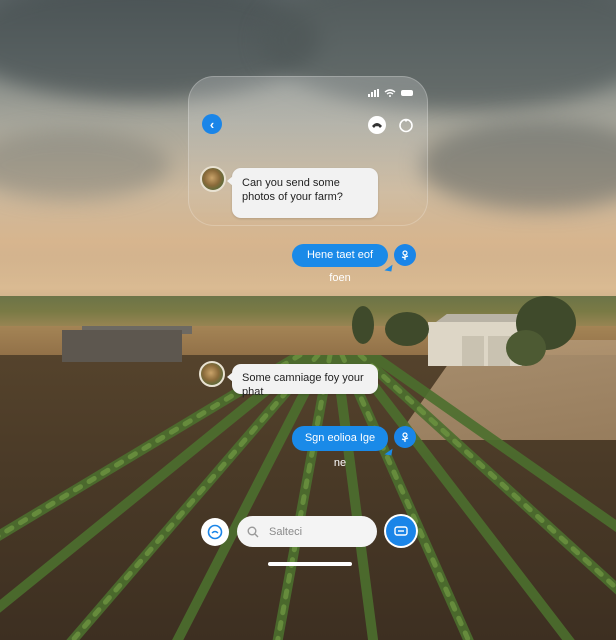 The image size is (616, 640). I want to click on send-button, so click(401, 531).